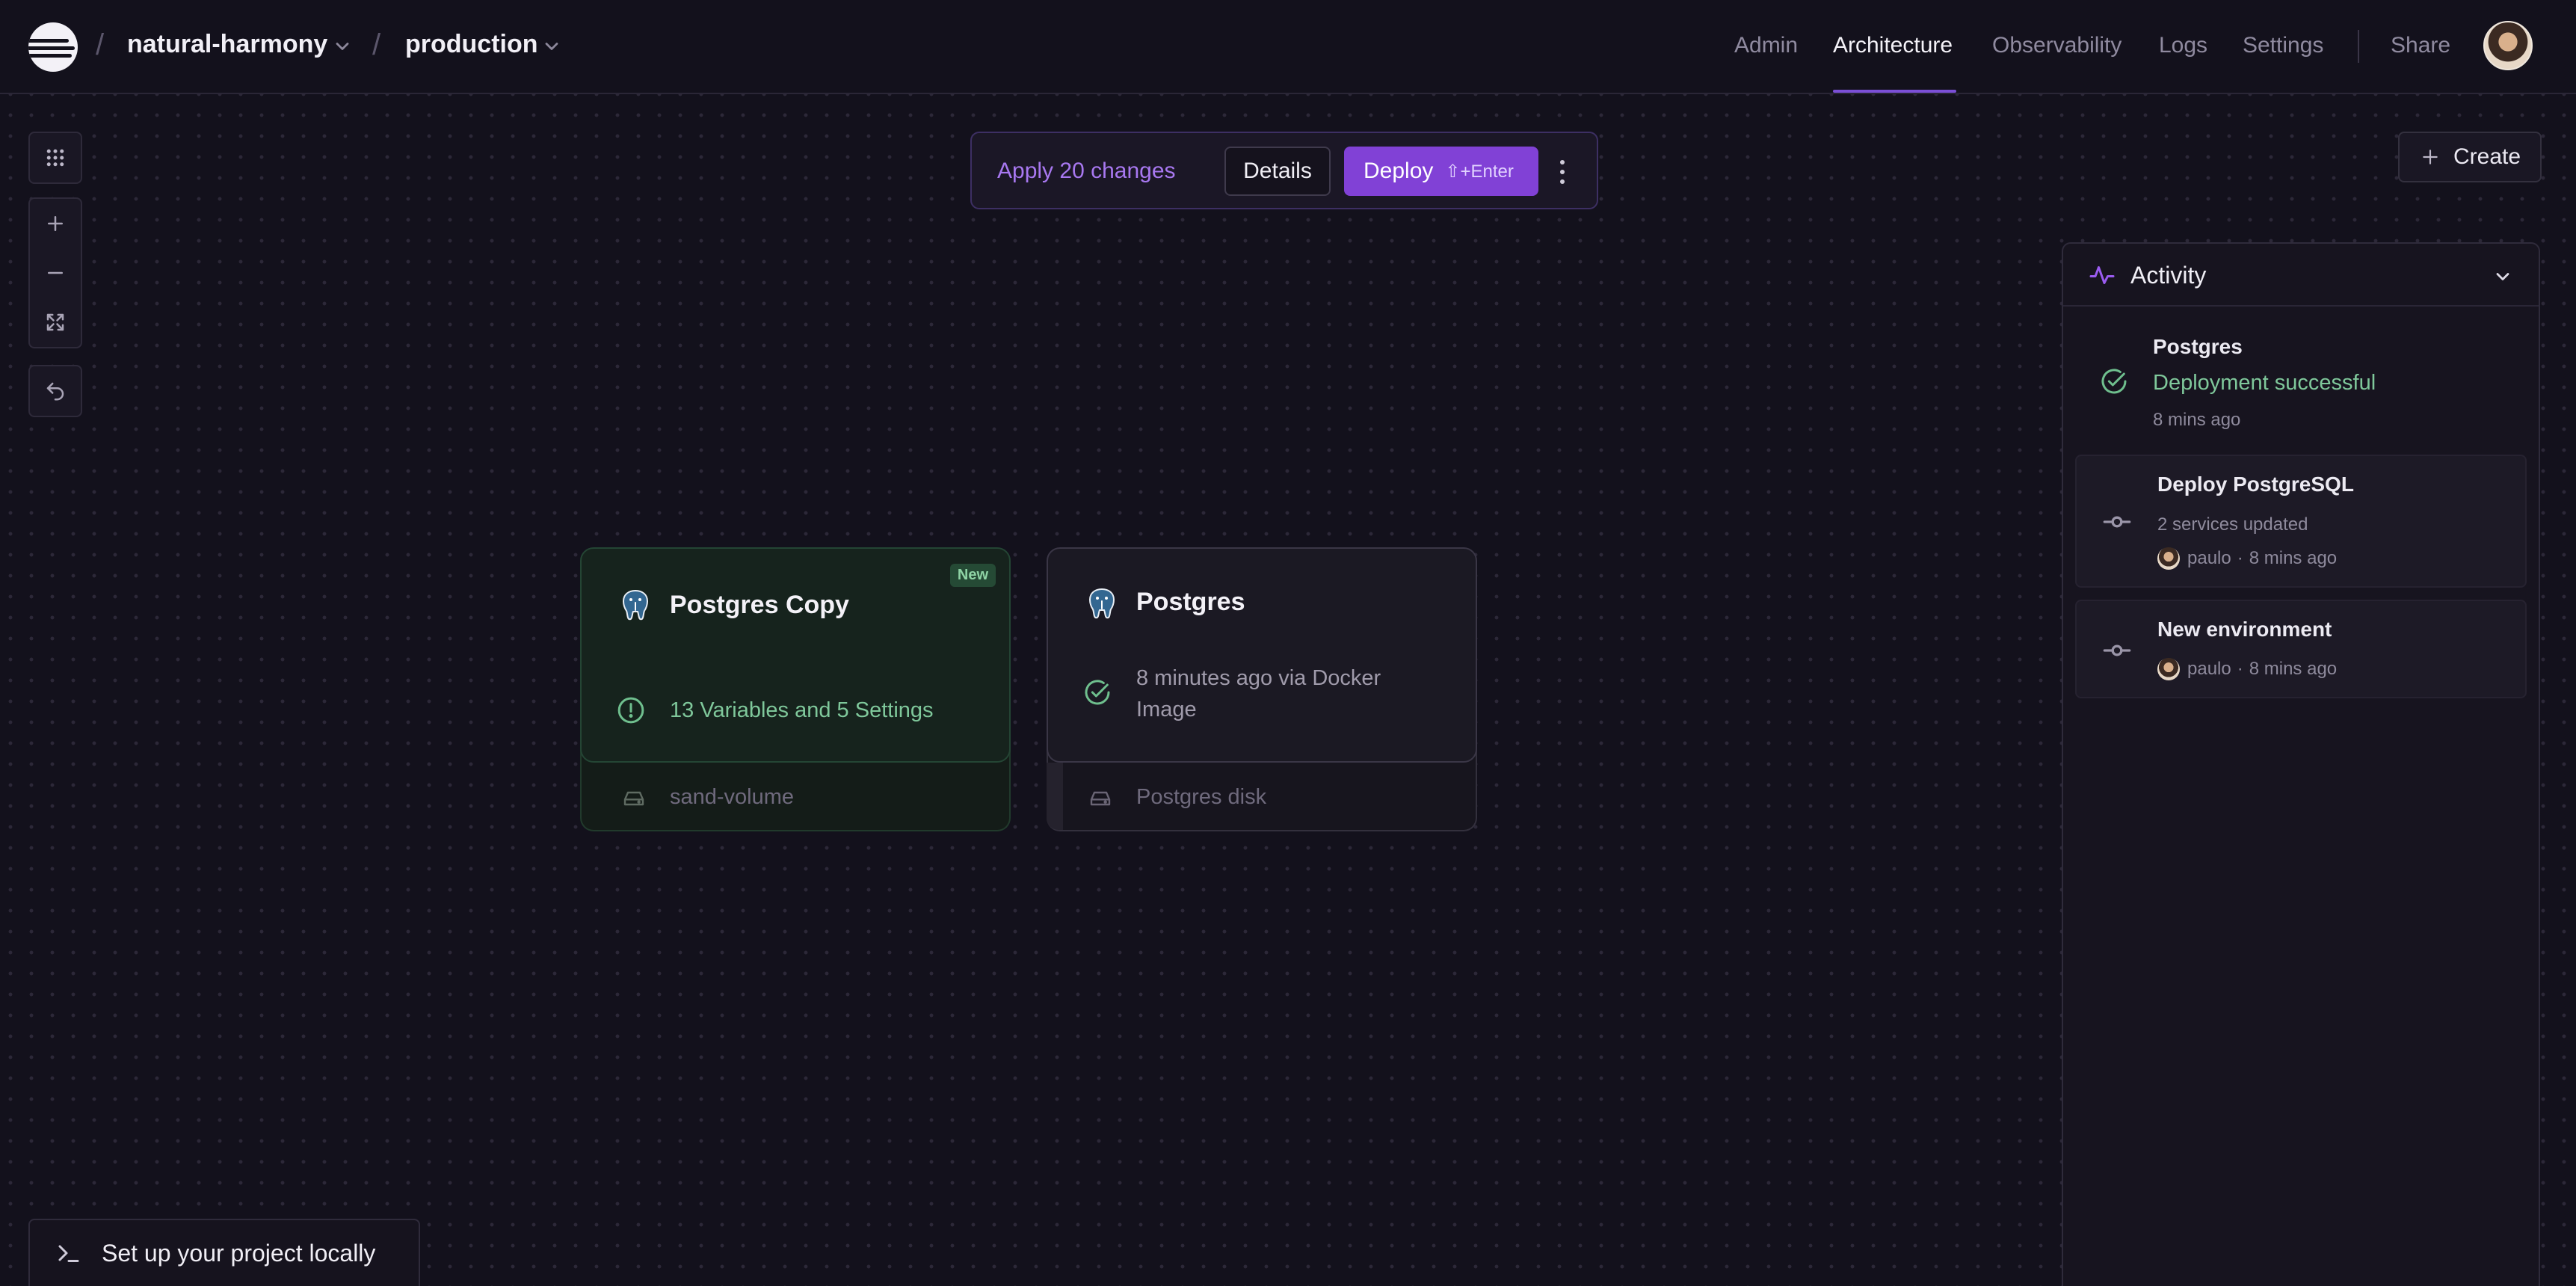  I want to click on activity-item: New environment paulo · 8 mins ago, so click(2301, 649).